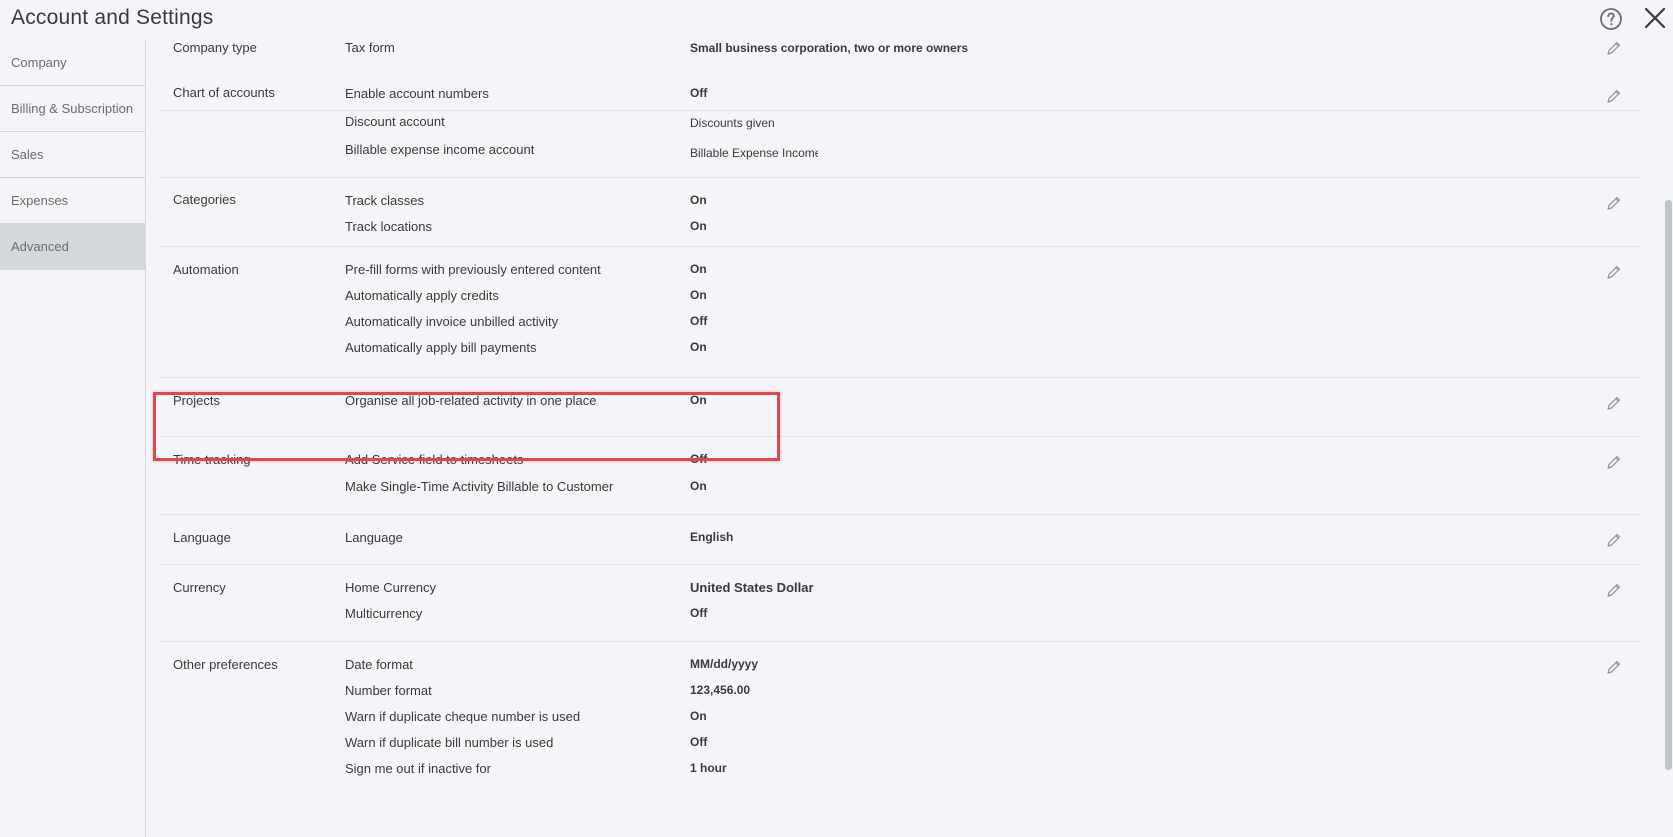  What do you see at coordinates (440, 149) in the screenshot?
I see `row-label: Billable expense income account` at bounding box center [440, 149].